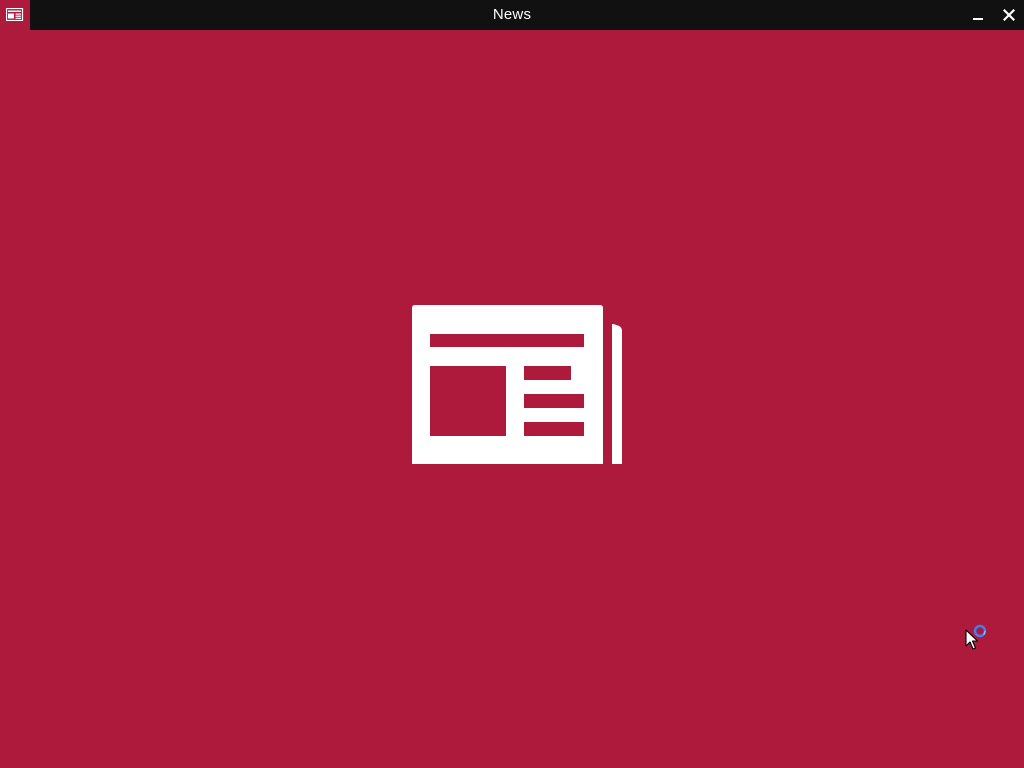 The height and width of the screenshot is (768, 1024). I want to click on title-bar: News, so click(512, 15).